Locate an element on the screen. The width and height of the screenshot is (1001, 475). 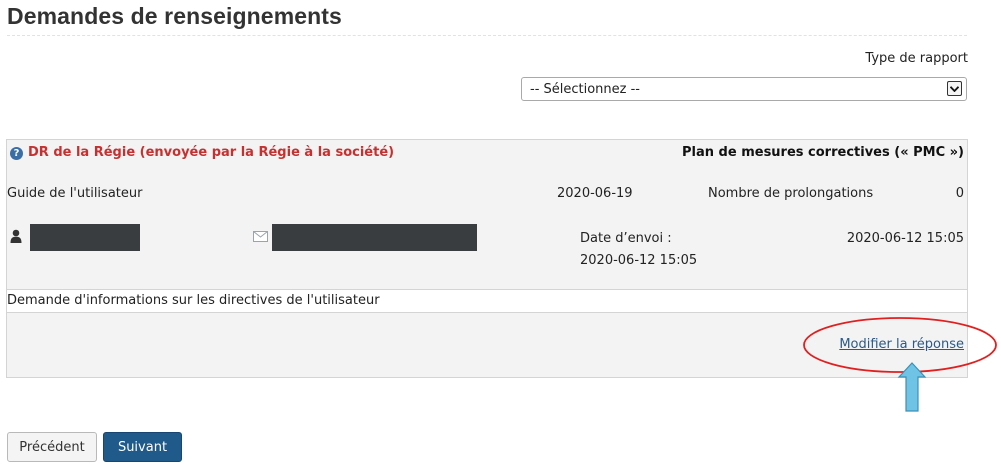
report-type-label: Type de rapport is located at coordinates (916, 58).